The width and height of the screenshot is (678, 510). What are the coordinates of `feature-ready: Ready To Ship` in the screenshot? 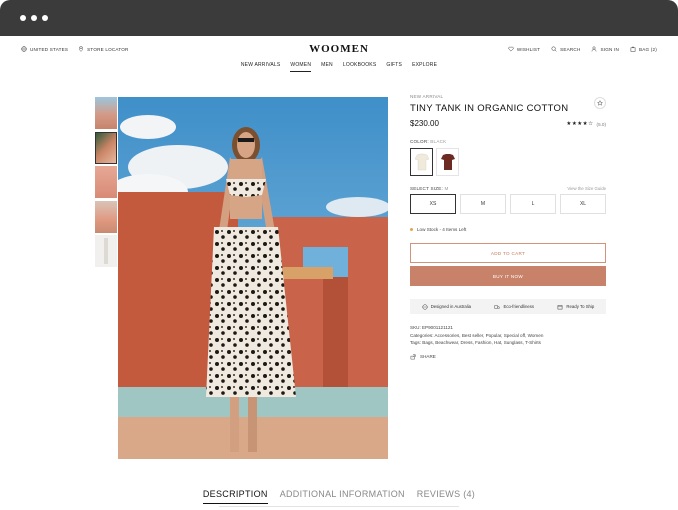 It's located at (575, 307).